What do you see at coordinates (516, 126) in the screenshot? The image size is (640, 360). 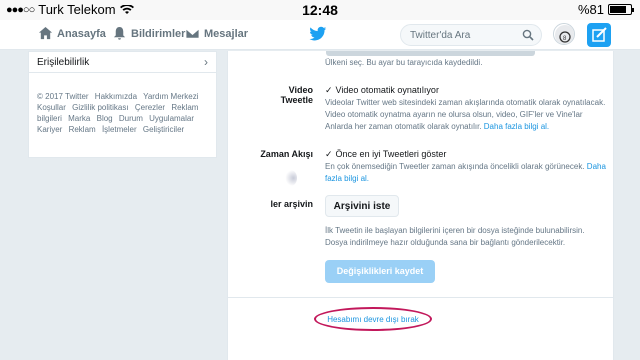 I see `video-learn-more-link: Daha fazla bilgi al.` at bounding box center [516, 126].